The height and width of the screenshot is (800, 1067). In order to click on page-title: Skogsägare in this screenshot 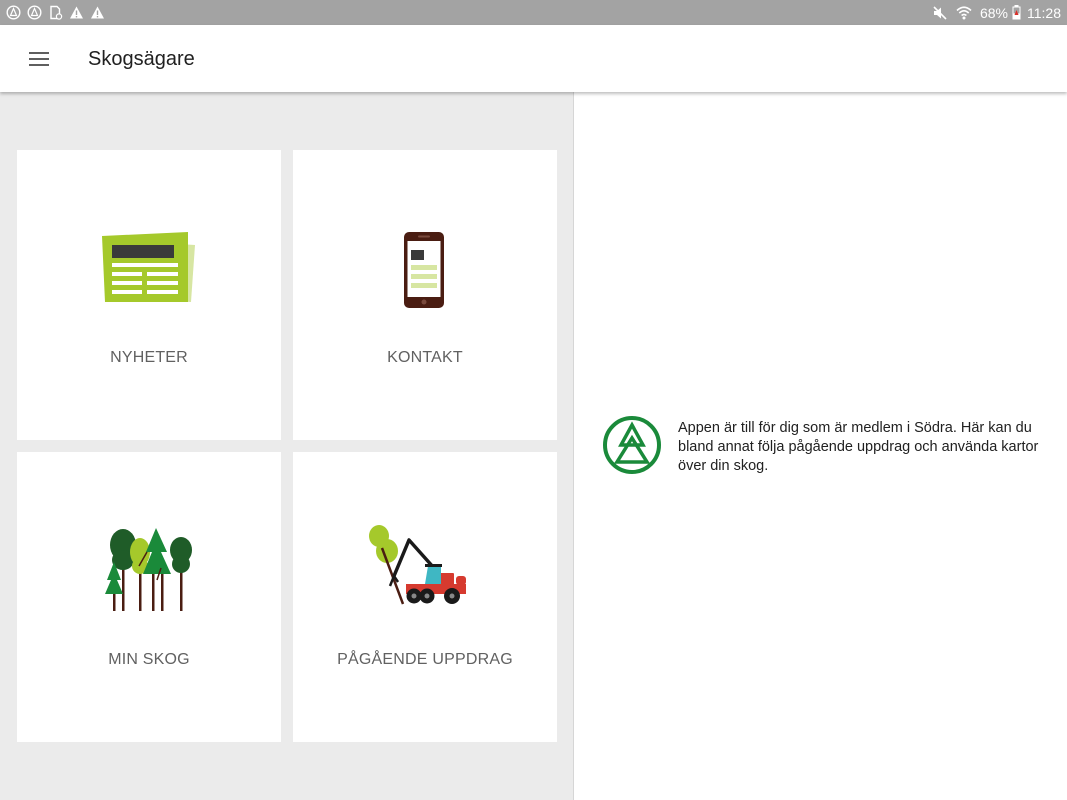, I will do `click(141, 59)`.